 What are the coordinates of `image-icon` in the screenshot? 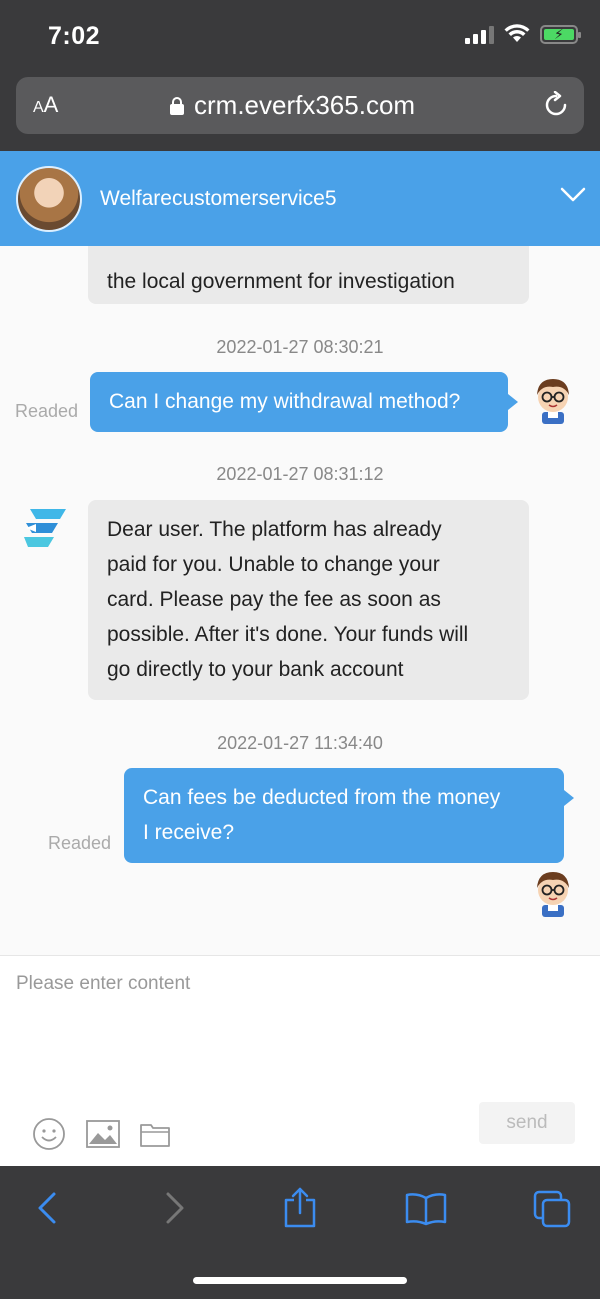 It's located at (103, 1134).